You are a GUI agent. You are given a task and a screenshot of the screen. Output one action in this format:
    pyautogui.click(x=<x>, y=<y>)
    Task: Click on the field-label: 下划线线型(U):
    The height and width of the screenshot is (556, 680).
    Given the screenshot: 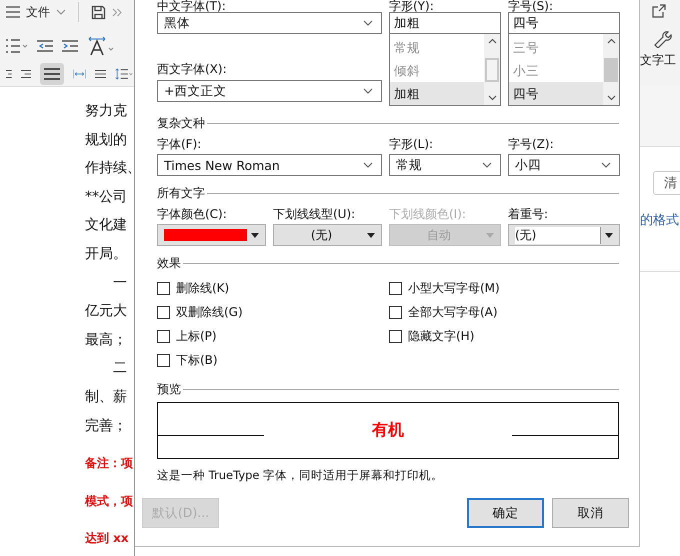 What is the action you would take?
    pyautogui.click(x=314, y=214)
    